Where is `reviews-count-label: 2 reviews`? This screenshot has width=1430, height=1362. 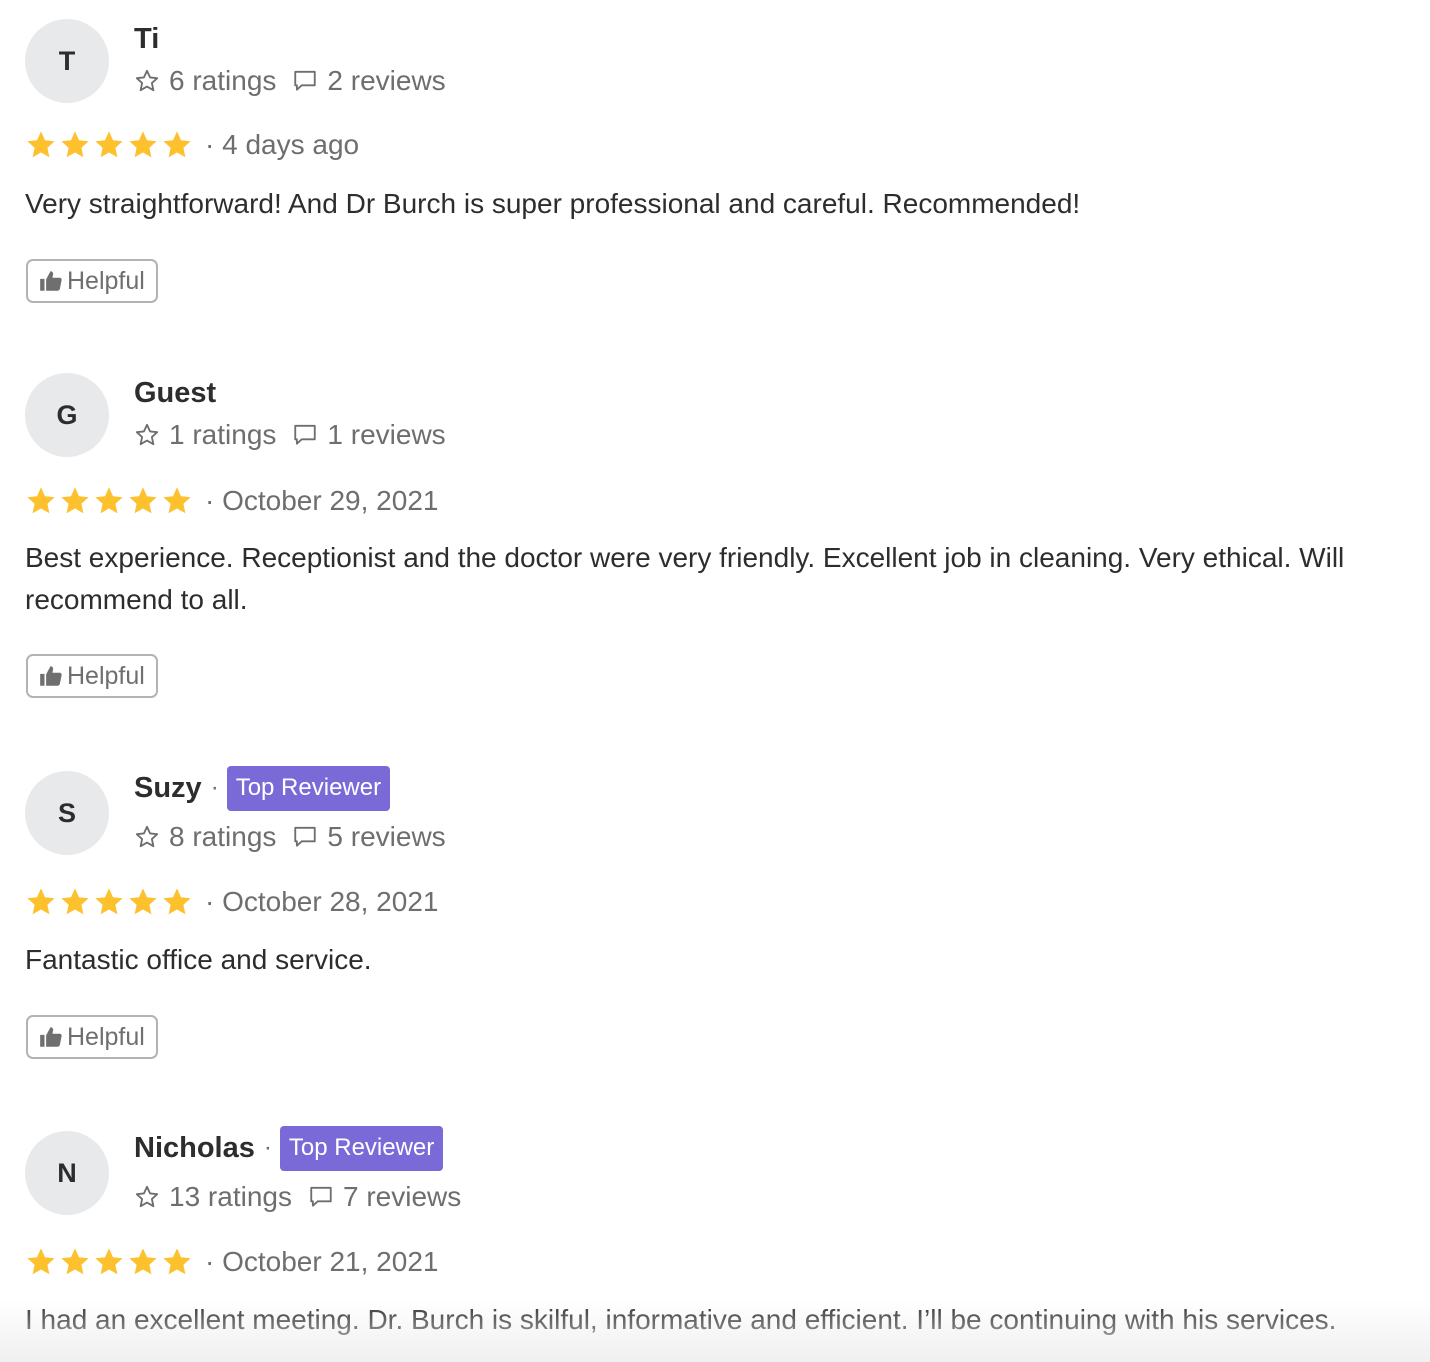
reviews-count-label: 2 reviews is located at coordinates (386, 80).